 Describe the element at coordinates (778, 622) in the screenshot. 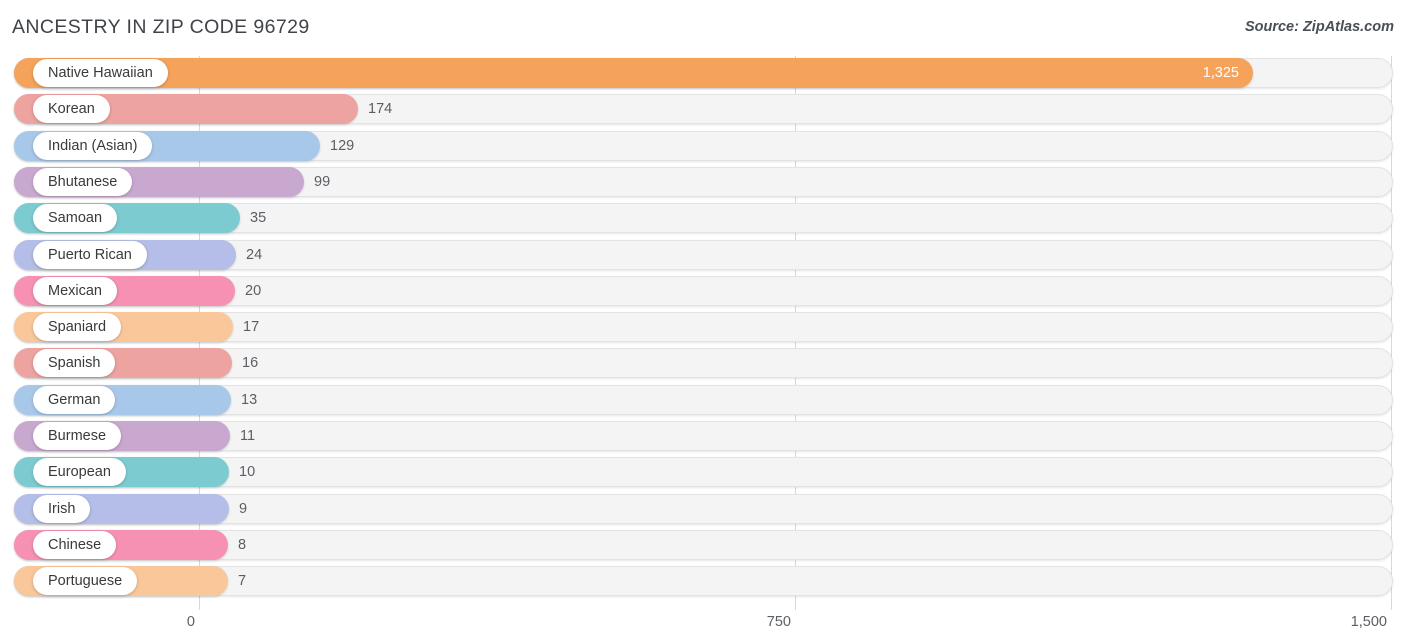

I see `axis-tick-label: 750` at that location.